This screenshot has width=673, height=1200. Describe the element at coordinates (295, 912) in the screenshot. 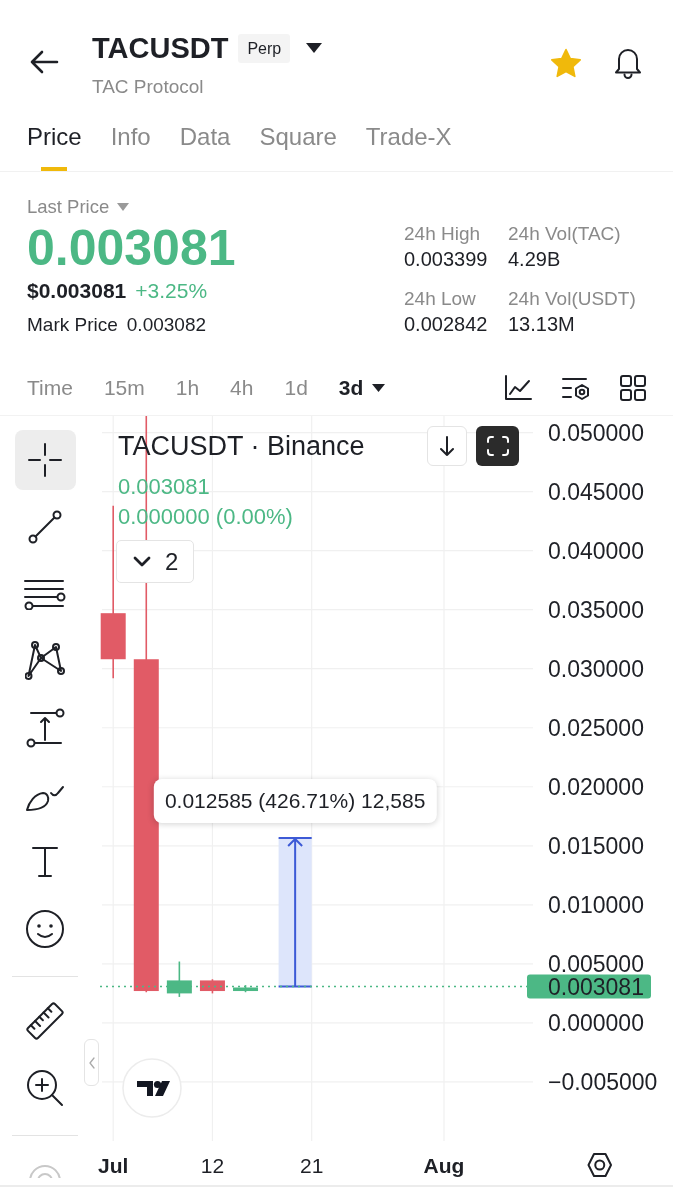

I see `measure-range` at that location.